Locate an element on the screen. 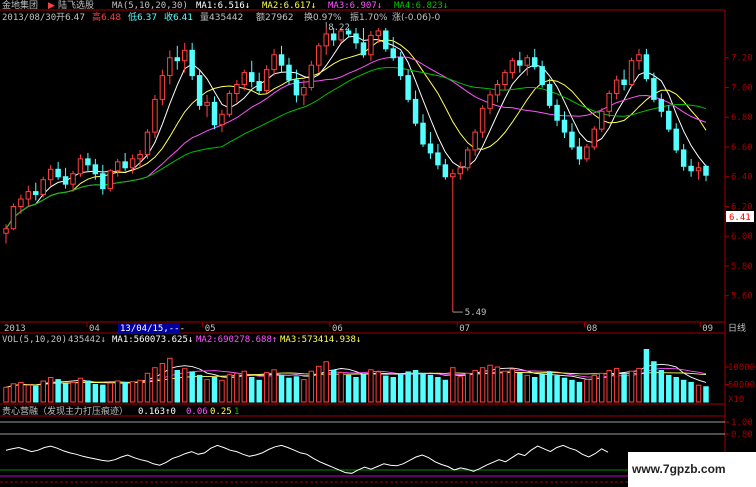 The width and height of the screenshot is (756, 487). volume-value: 量435442 is located at coordinates (221, 17).